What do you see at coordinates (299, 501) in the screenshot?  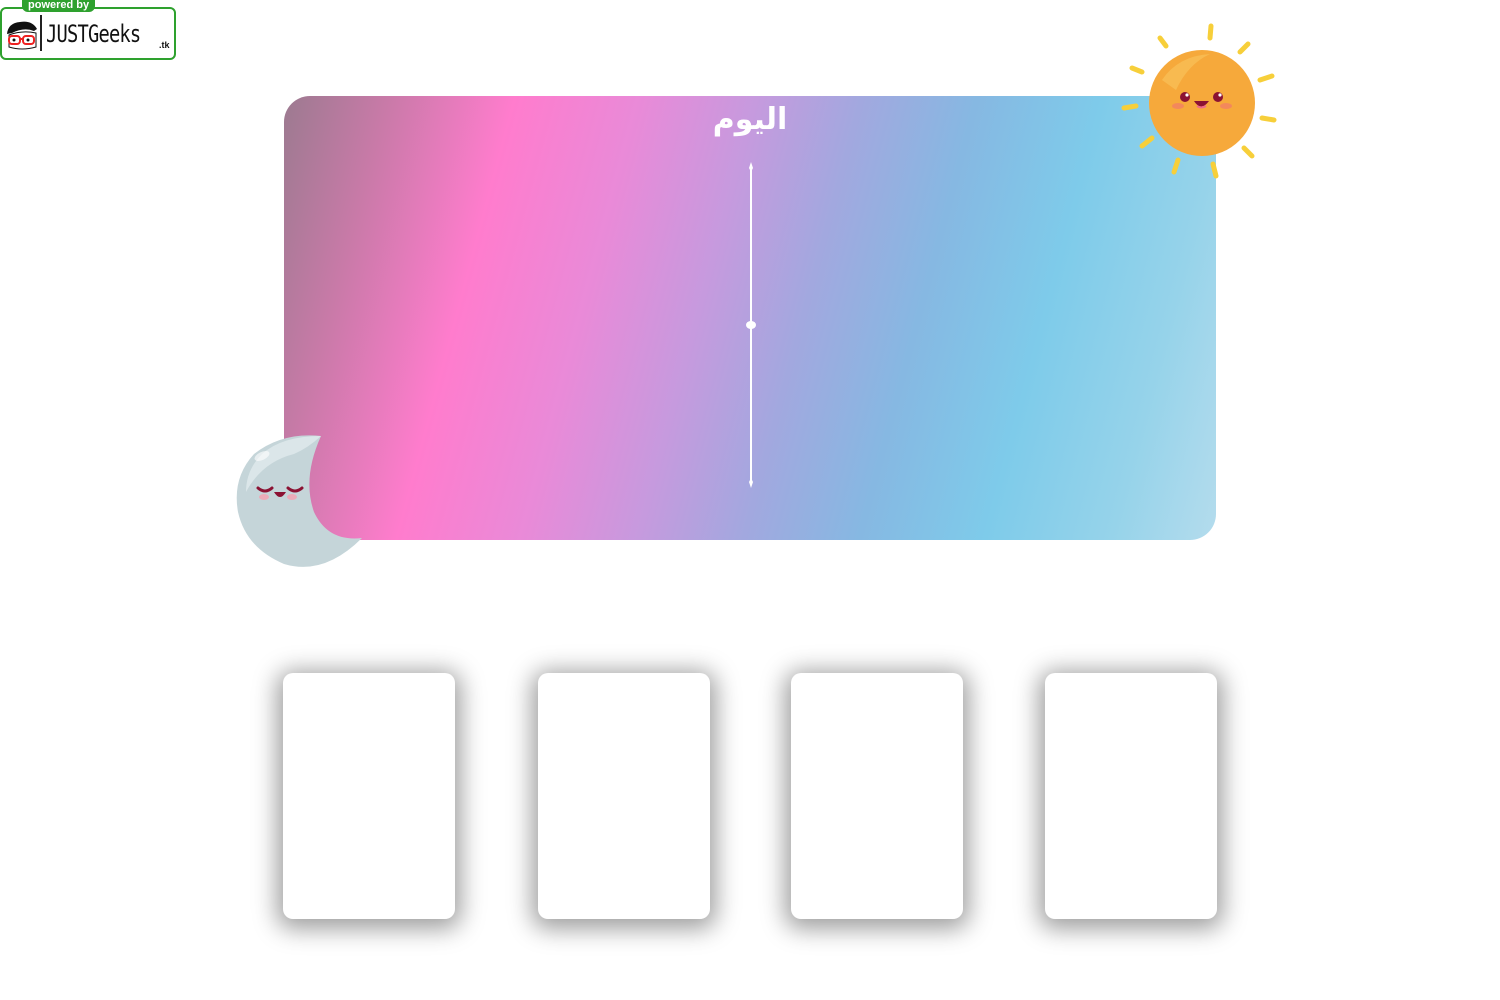 I see `sleeping-moon-icon` at bounding box center [299, 501].